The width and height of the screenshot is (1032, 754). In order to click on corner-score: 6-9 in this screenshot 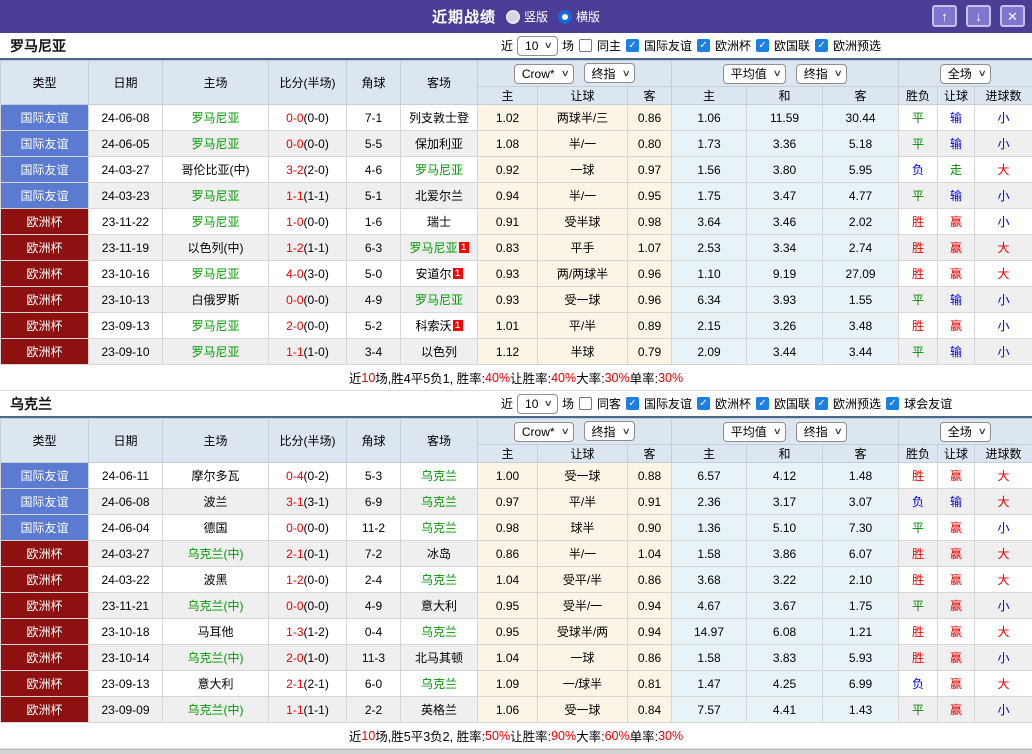, I will do `click(374, 502)`.